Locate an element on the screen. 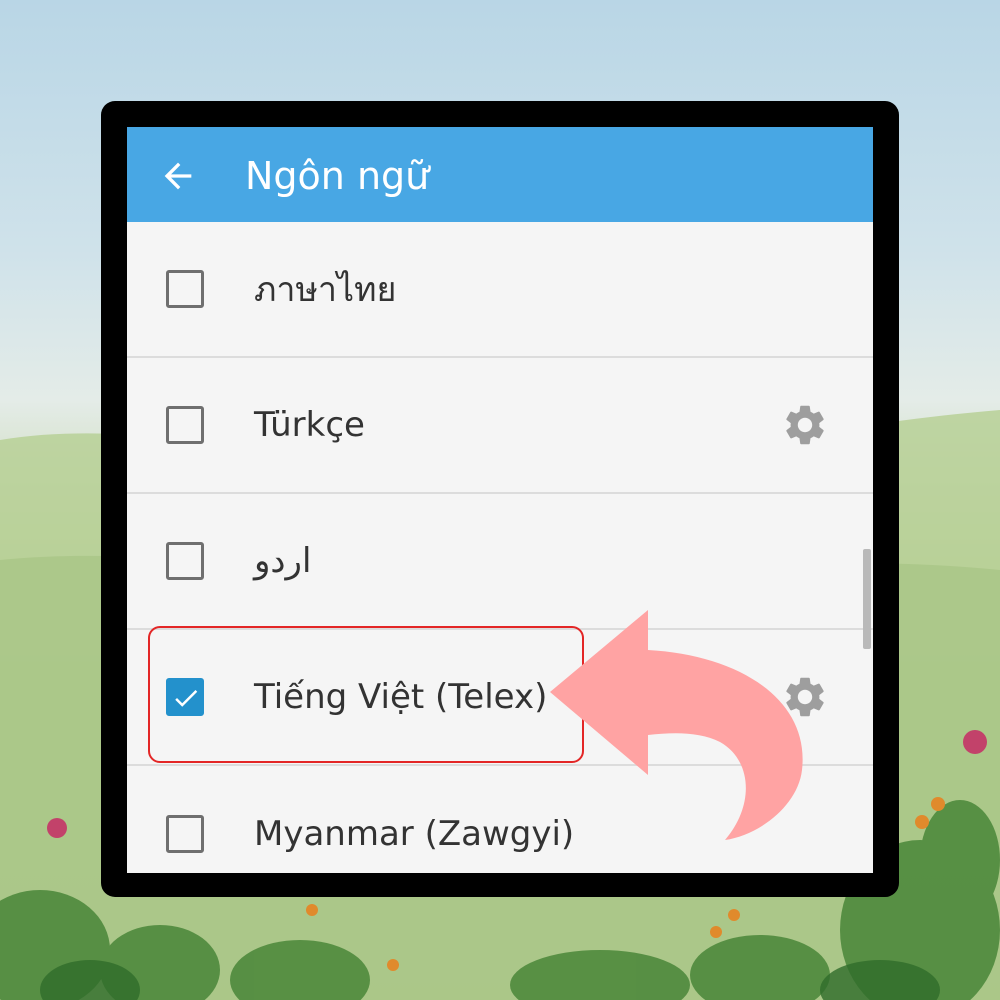 The width and height of the screenshot is (1000, 1000). highlight-box is located at coordinates (366, 694).